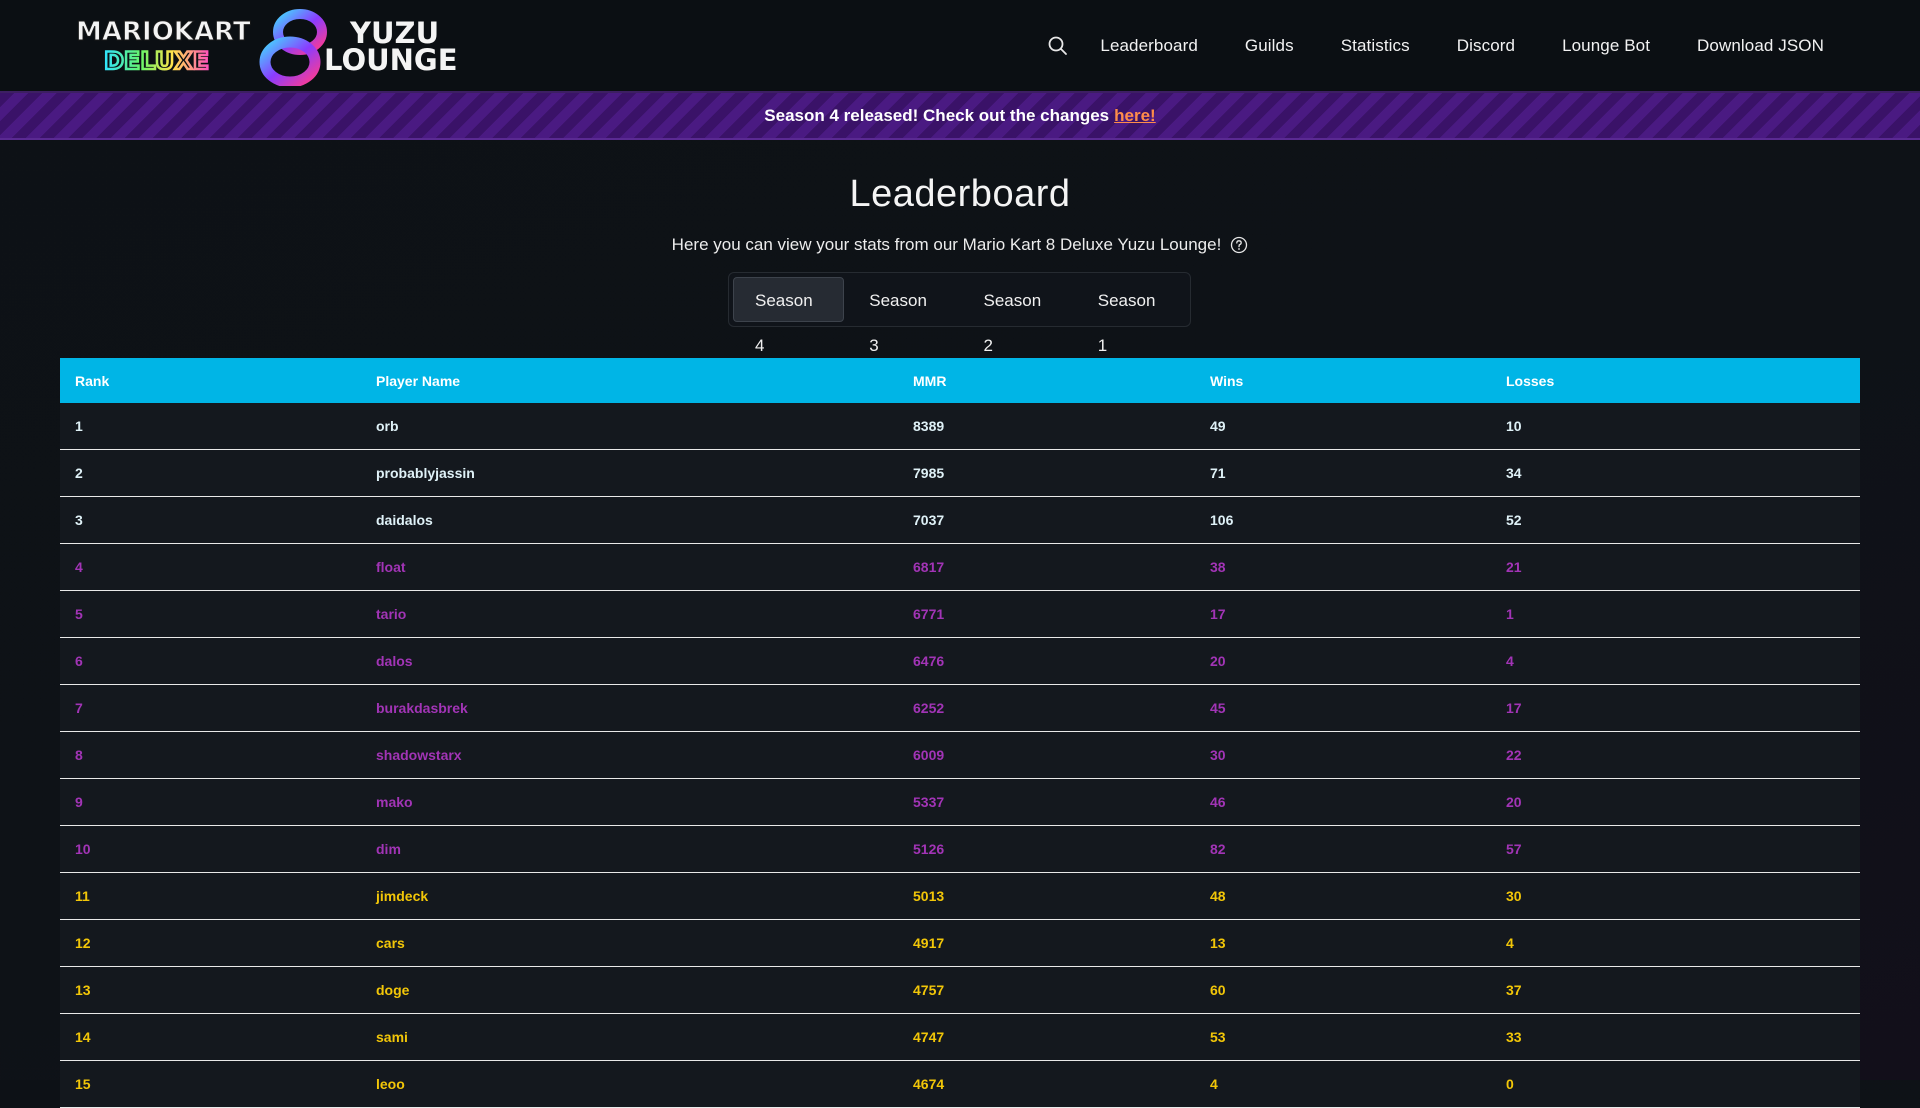 Image resolution: width=1920 pixels, height=1108 pixels. I want to click on logo-graphic: MARIOKART DELUXE YUZU LOUNGE, so click(267, 47).